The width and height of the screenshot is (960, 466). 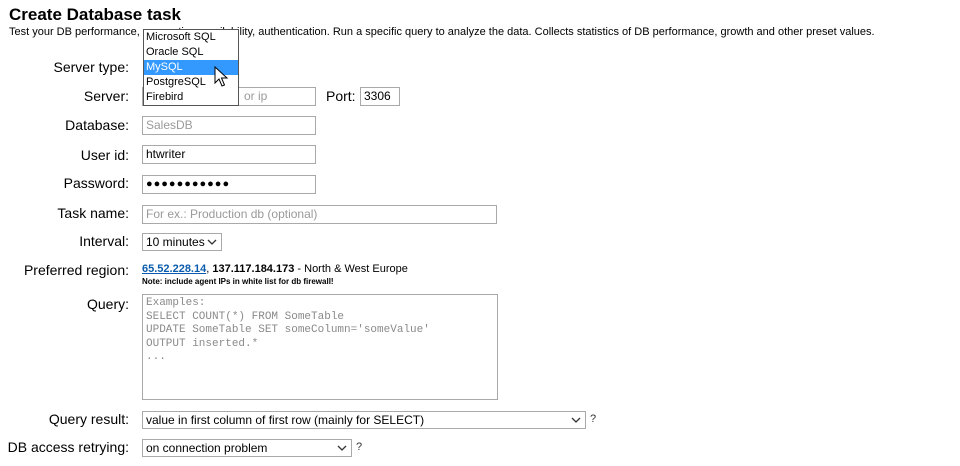 What do you see at coordinates (341, 96) in the screenshot?
I see `port-label: Port:` at bounding box center [341, 96].